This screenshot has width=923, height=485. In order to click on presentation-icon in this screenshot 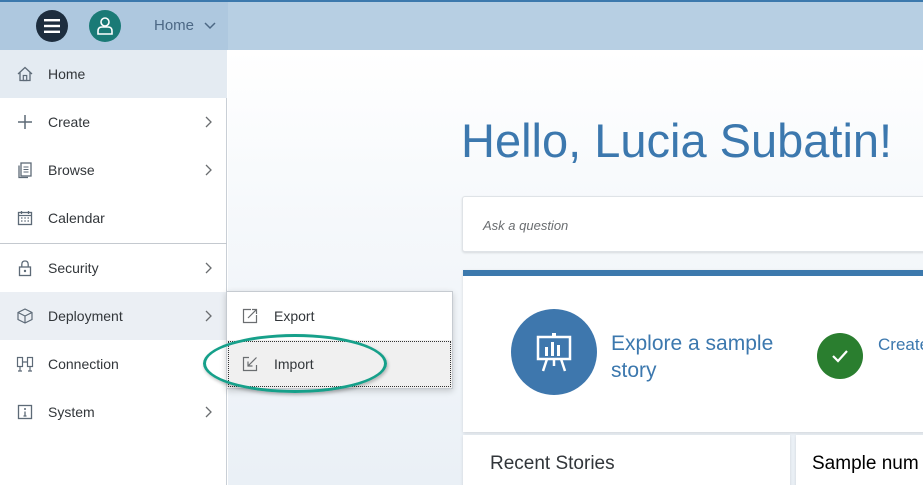, I will do `click(554, 352)`.